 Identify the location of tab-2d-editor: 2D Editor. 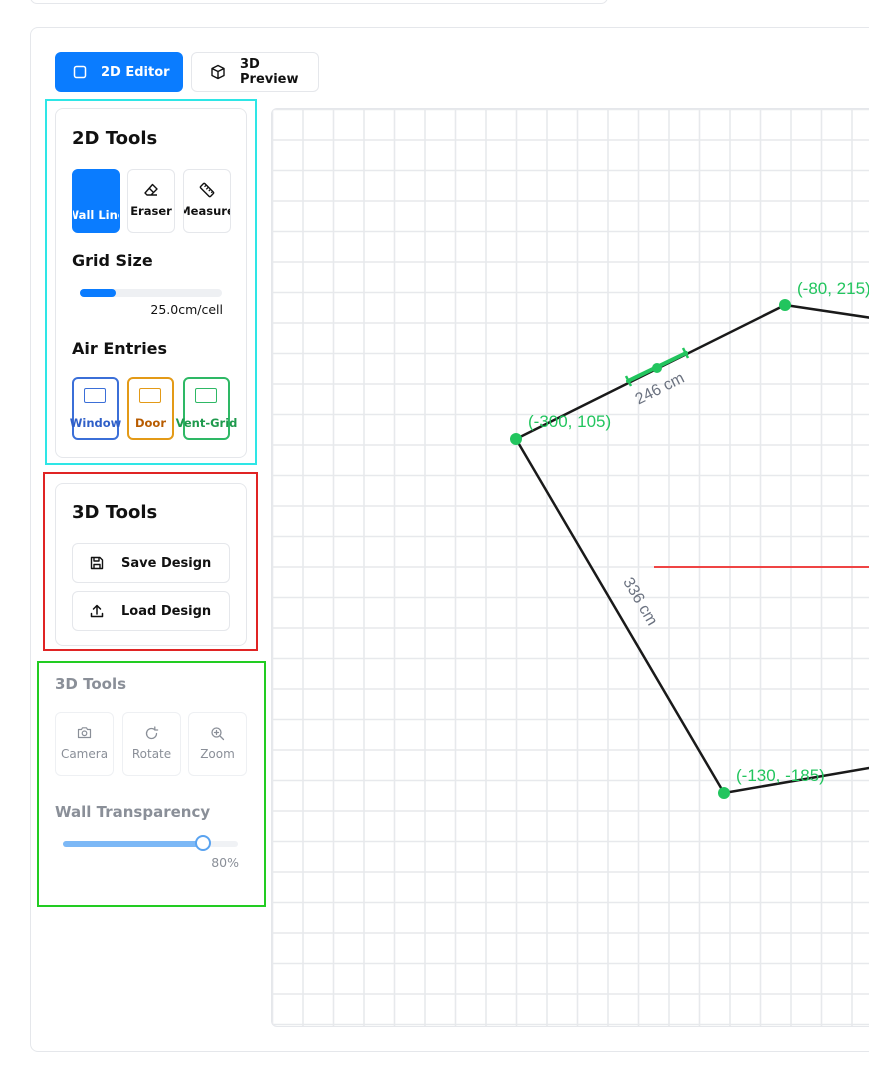
(119, 72).